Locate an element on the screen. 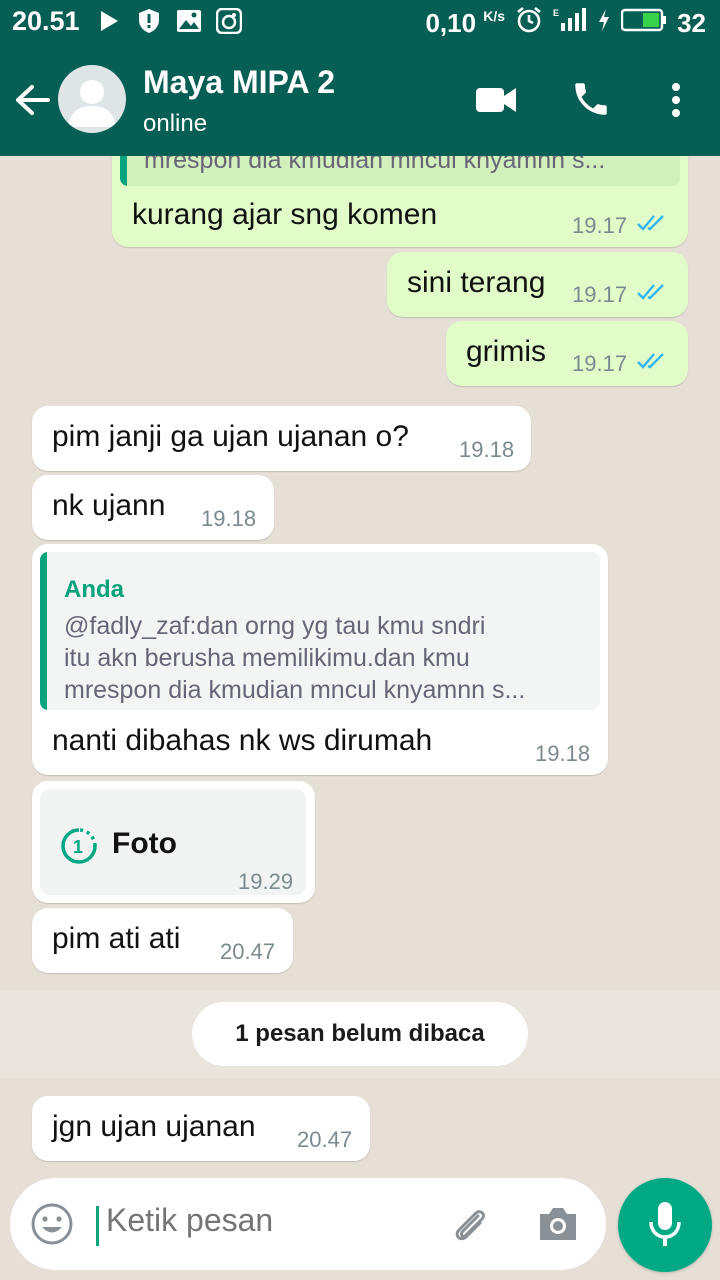  quoted-text: @fadly_zaf:dan orng yg tau kmu sndri is located at coordinates (275, 626).